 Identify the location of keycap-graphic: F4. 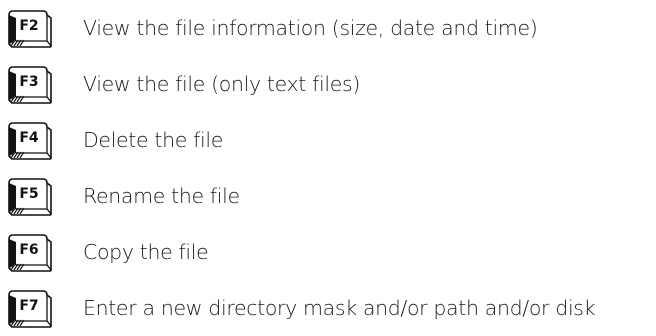
(30, 141).